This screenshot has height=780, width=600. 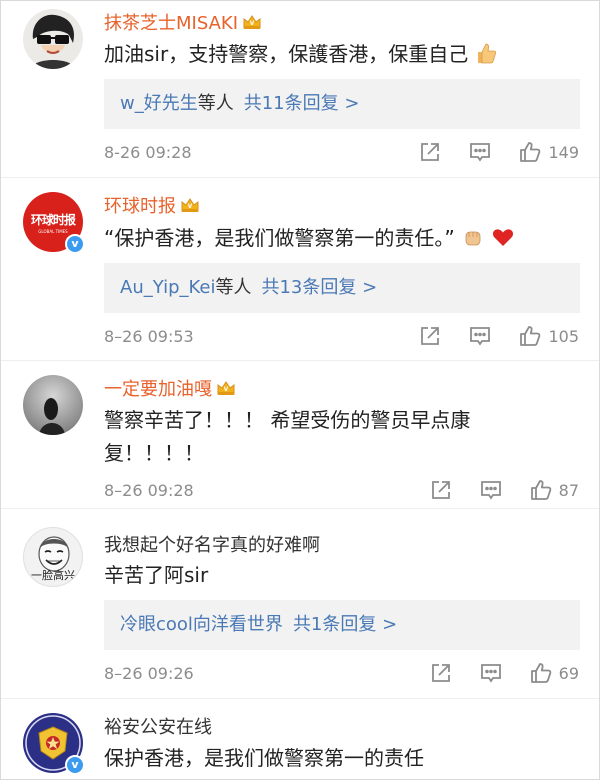 I want to click on reply-user-link: 冷眼cool向洋看世界, so click(x=201, y=624).